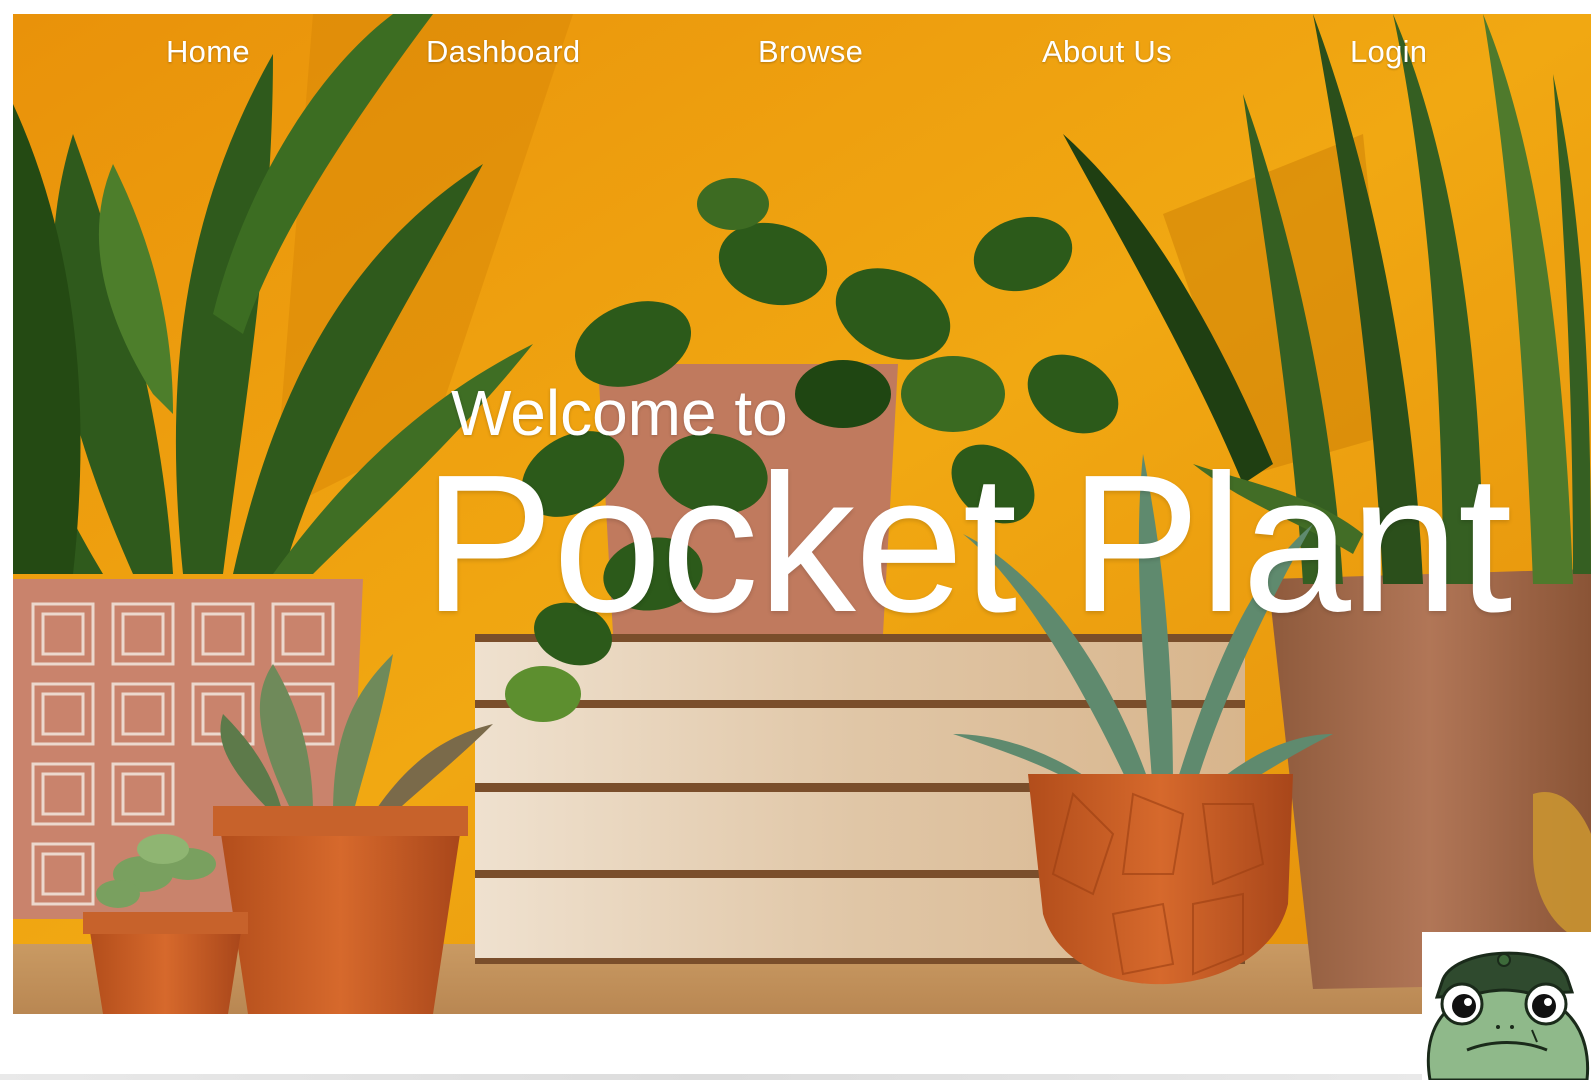 The width and height of the screenshot is (1591, 1080). Describe the element at coordinates (810, 52) in the screenshot. I see `nav-browse-link: Browse` at that location.